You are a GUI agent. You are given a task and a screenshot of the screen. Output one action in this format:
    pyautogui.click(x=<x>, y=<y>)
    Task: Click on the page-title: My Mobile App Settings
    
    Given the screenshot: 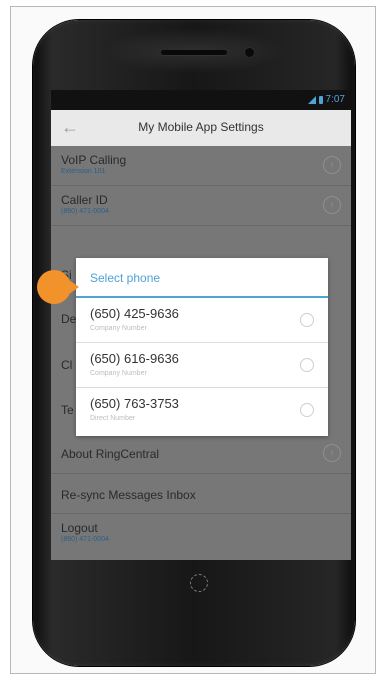 What is the action you would take?
    pyautogui.click(x=201, y=127)
    